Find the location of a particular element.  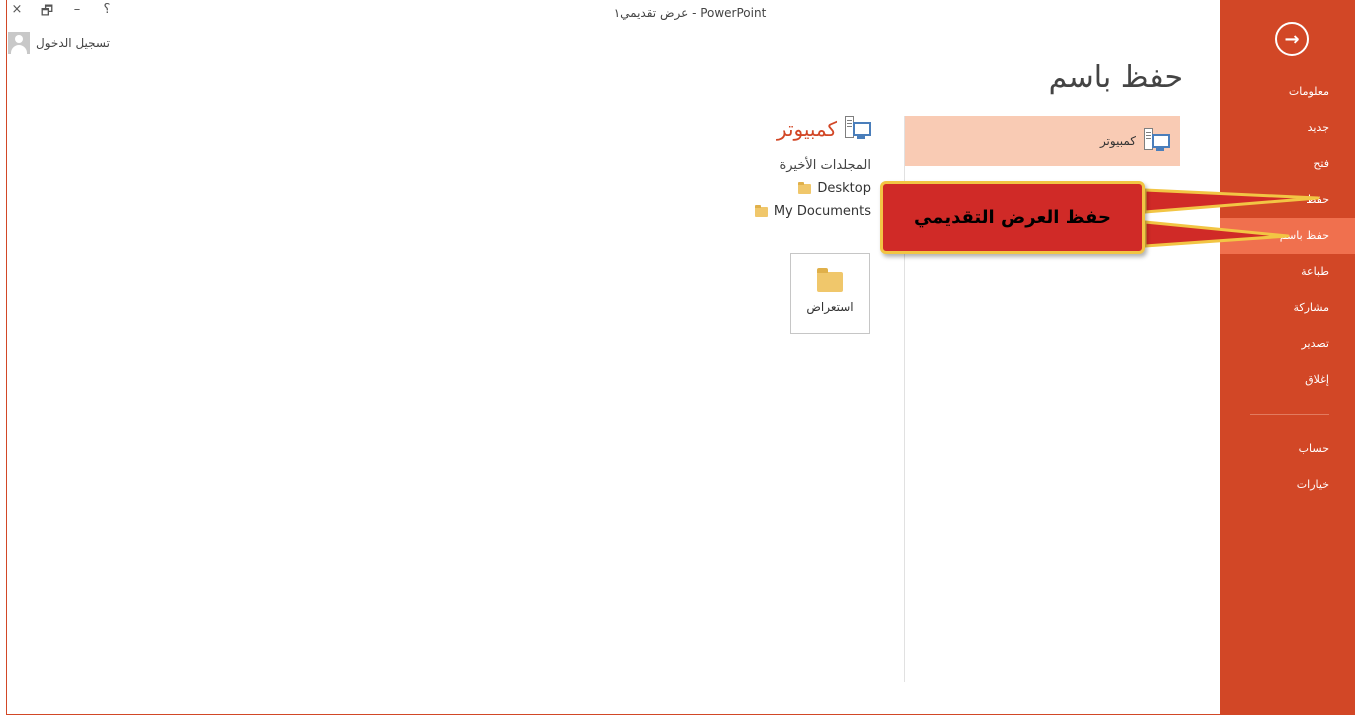

nav-item-new: جديد is located at coordinates (1287, 128).